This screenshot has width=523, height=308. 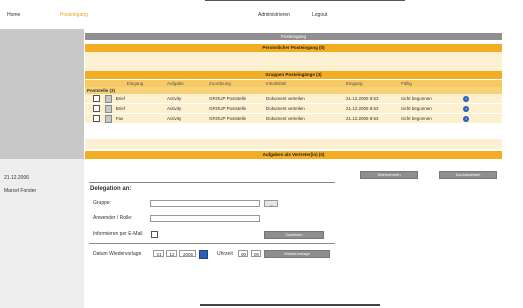 What do you see at coordinates (187, 253) in the screenshot?
I see `year-input: 2006` at bounding box center [187, 253].